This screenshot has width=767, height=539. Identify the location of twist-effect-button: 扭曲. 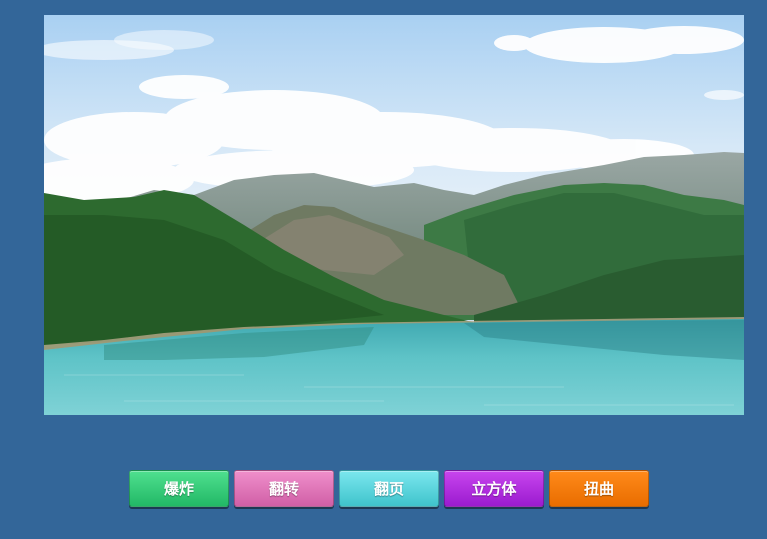
(599, 488).